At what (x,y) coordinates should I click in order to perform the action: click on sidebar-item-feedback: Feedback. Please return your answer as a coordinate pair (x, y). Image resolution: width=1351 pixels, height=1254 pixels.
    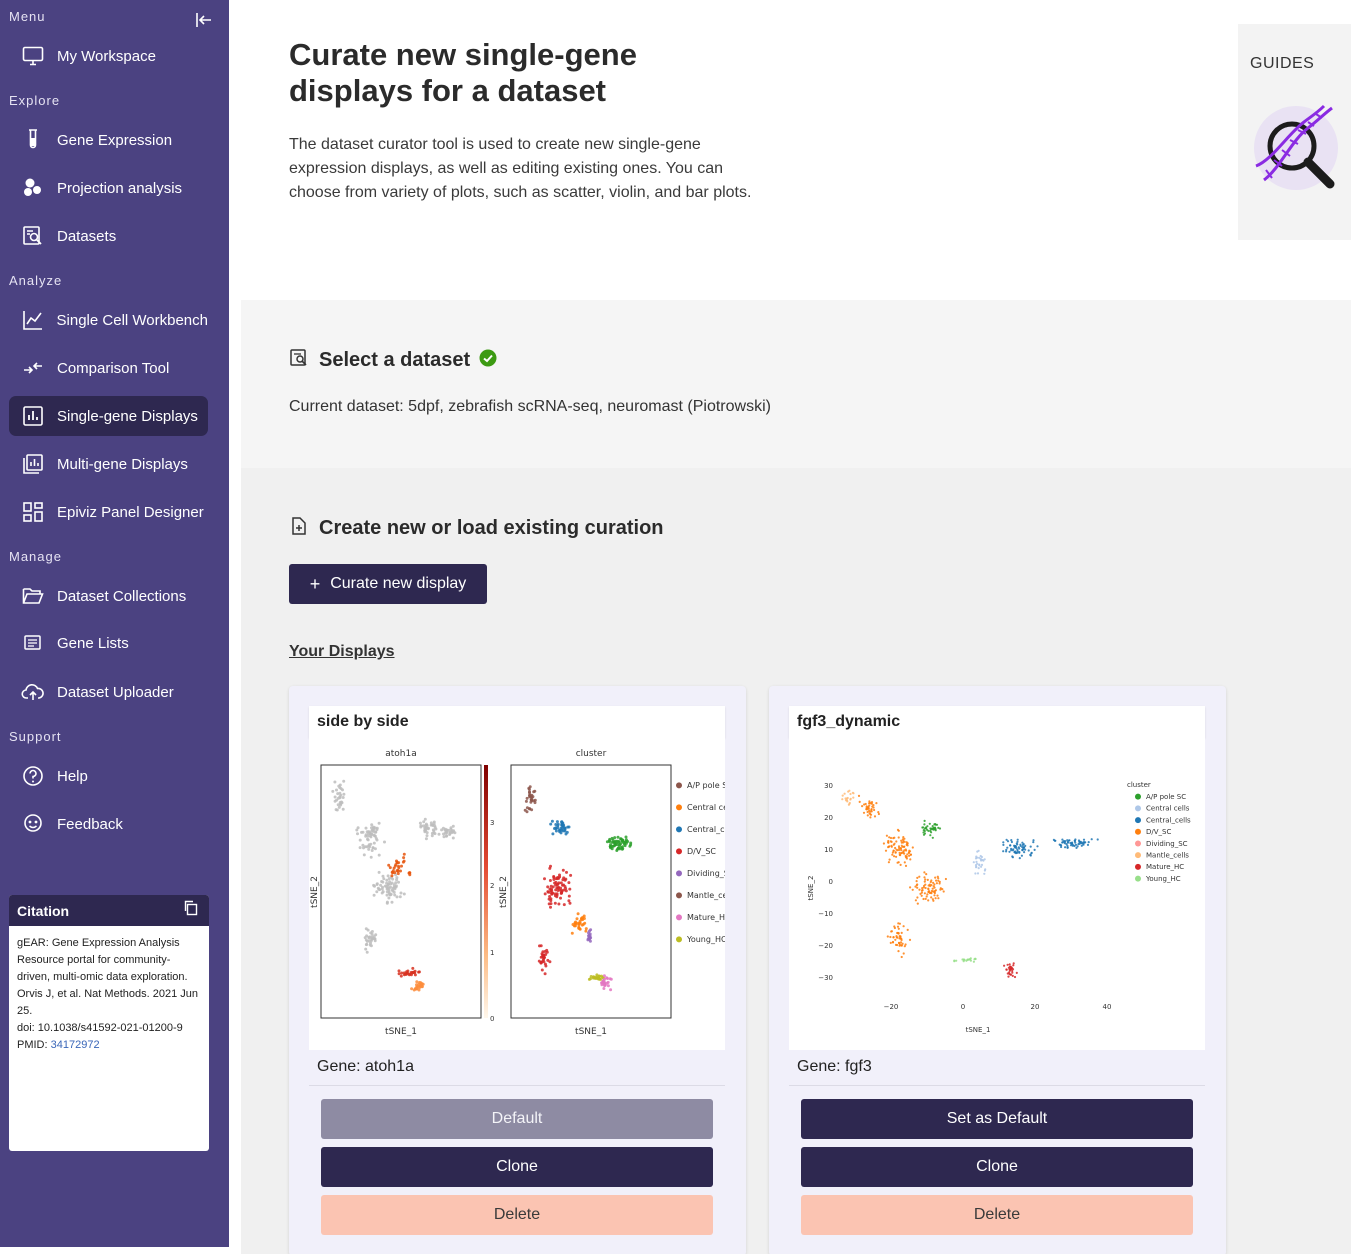
    Looking at the image, I should click on (108, 824).